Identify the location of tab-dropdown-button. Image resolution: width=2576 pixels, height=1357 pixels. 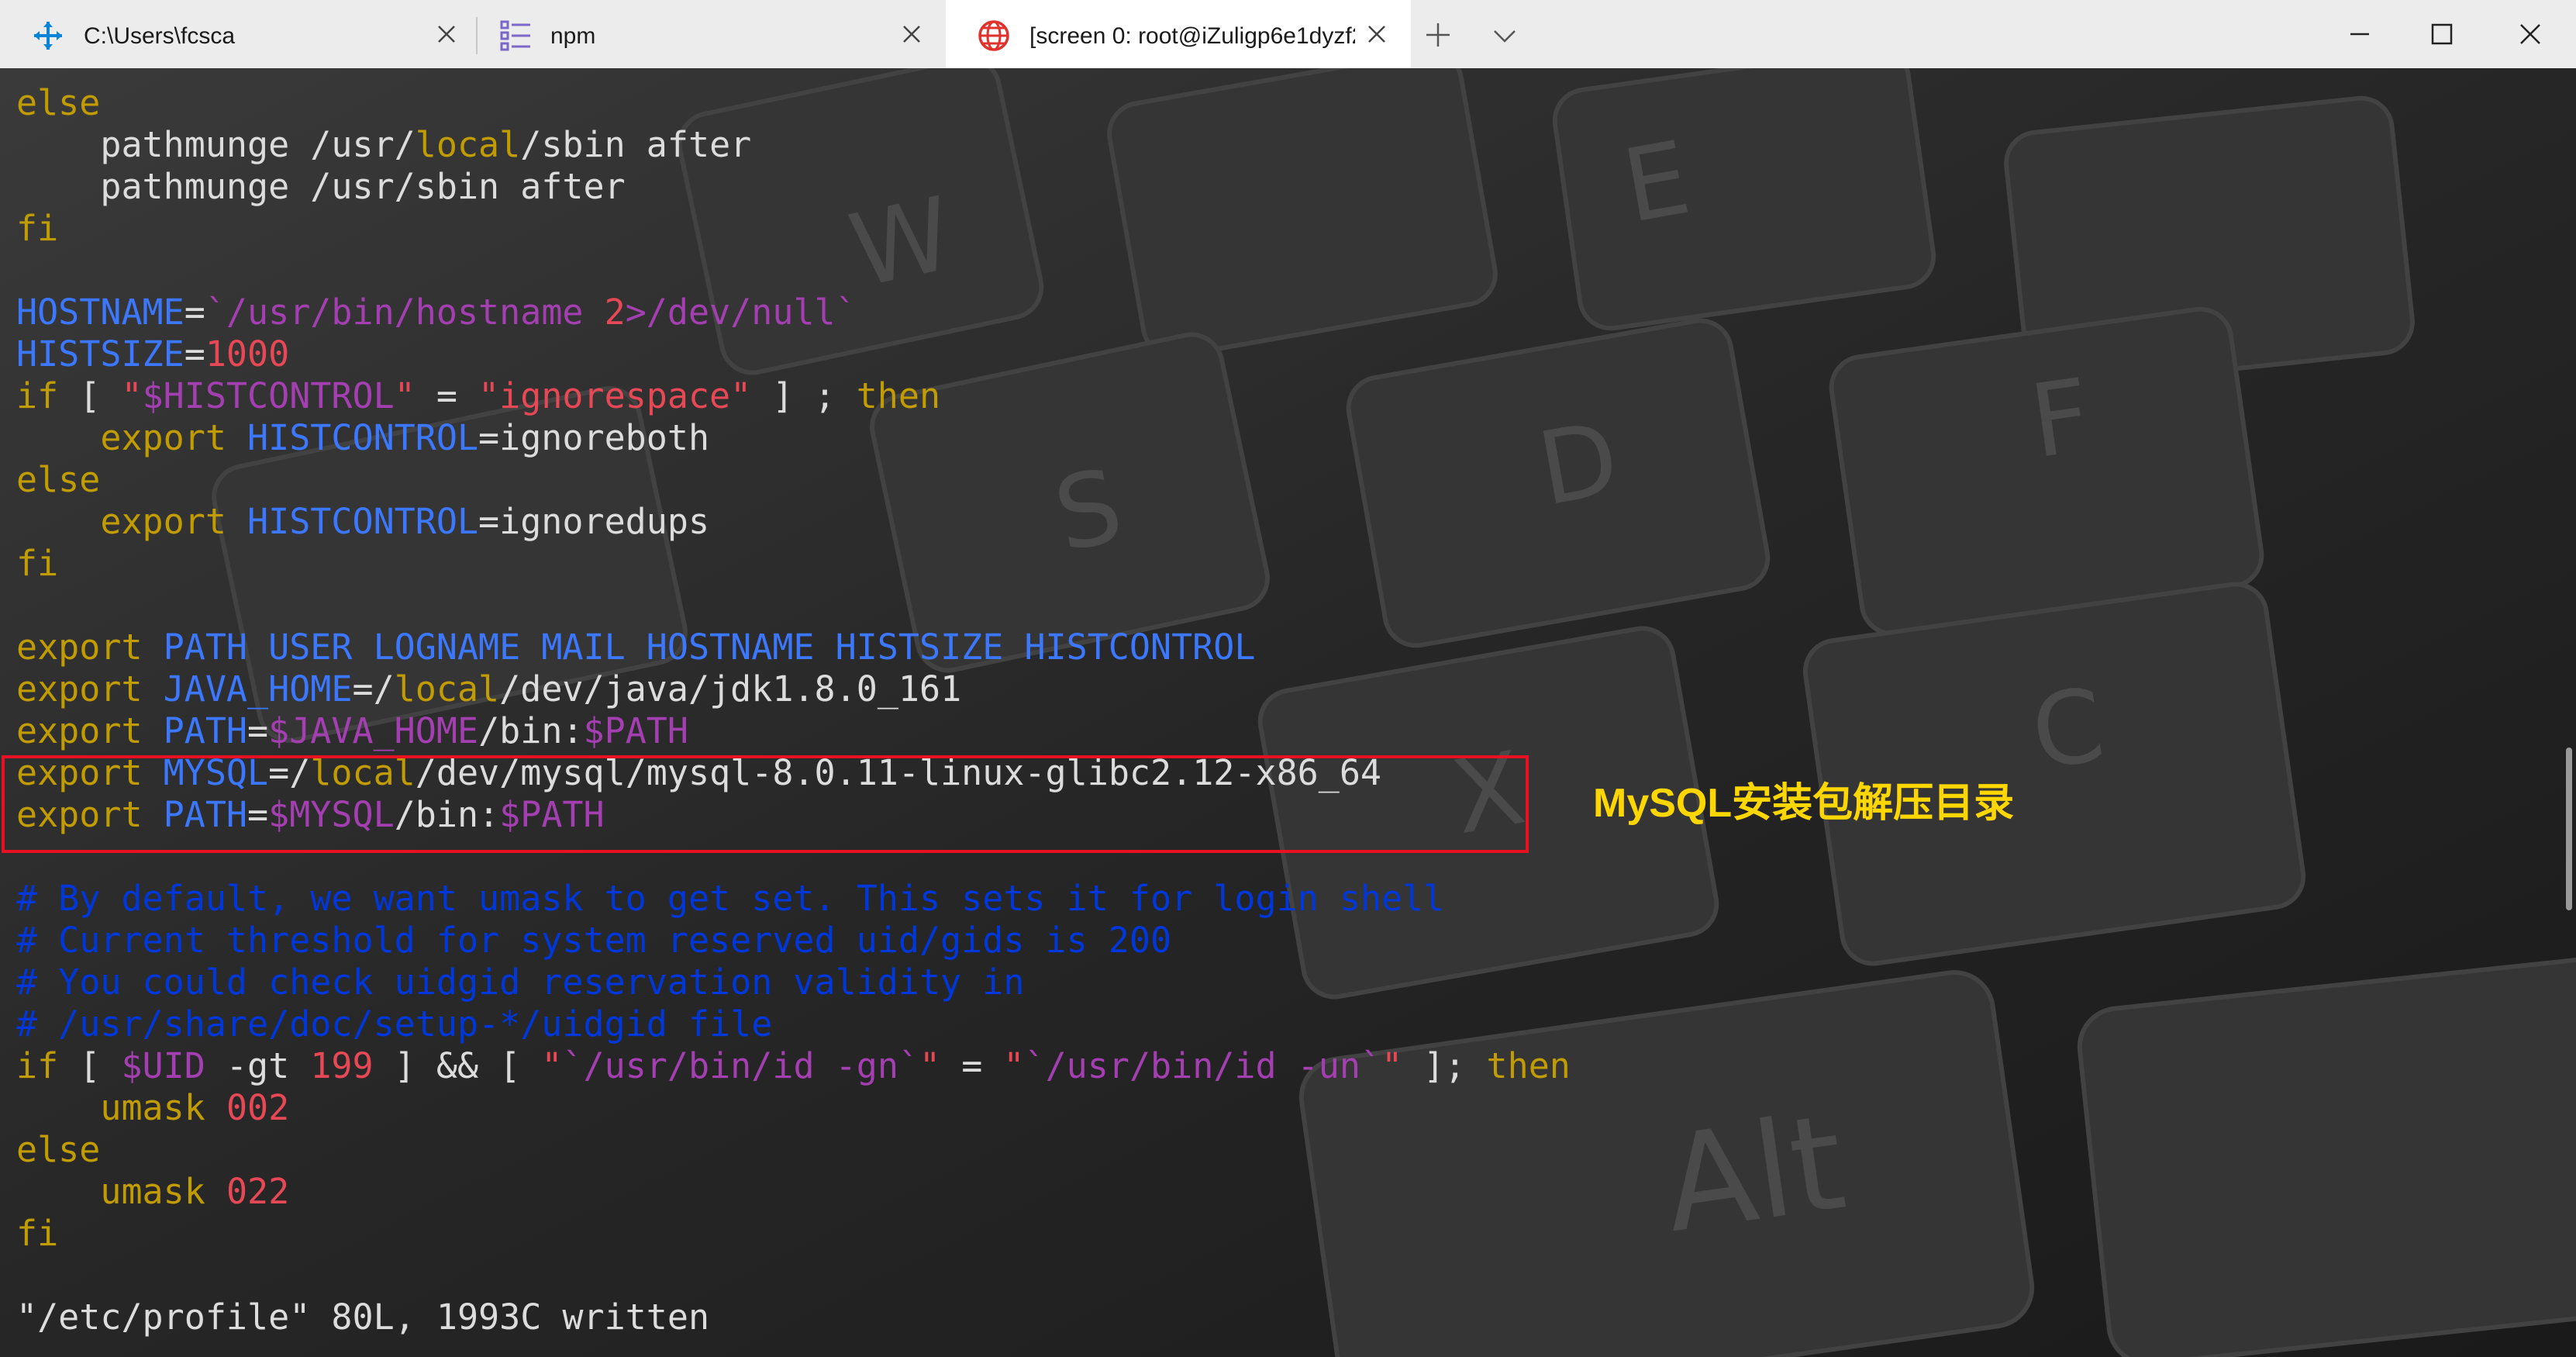
(1504, 35).